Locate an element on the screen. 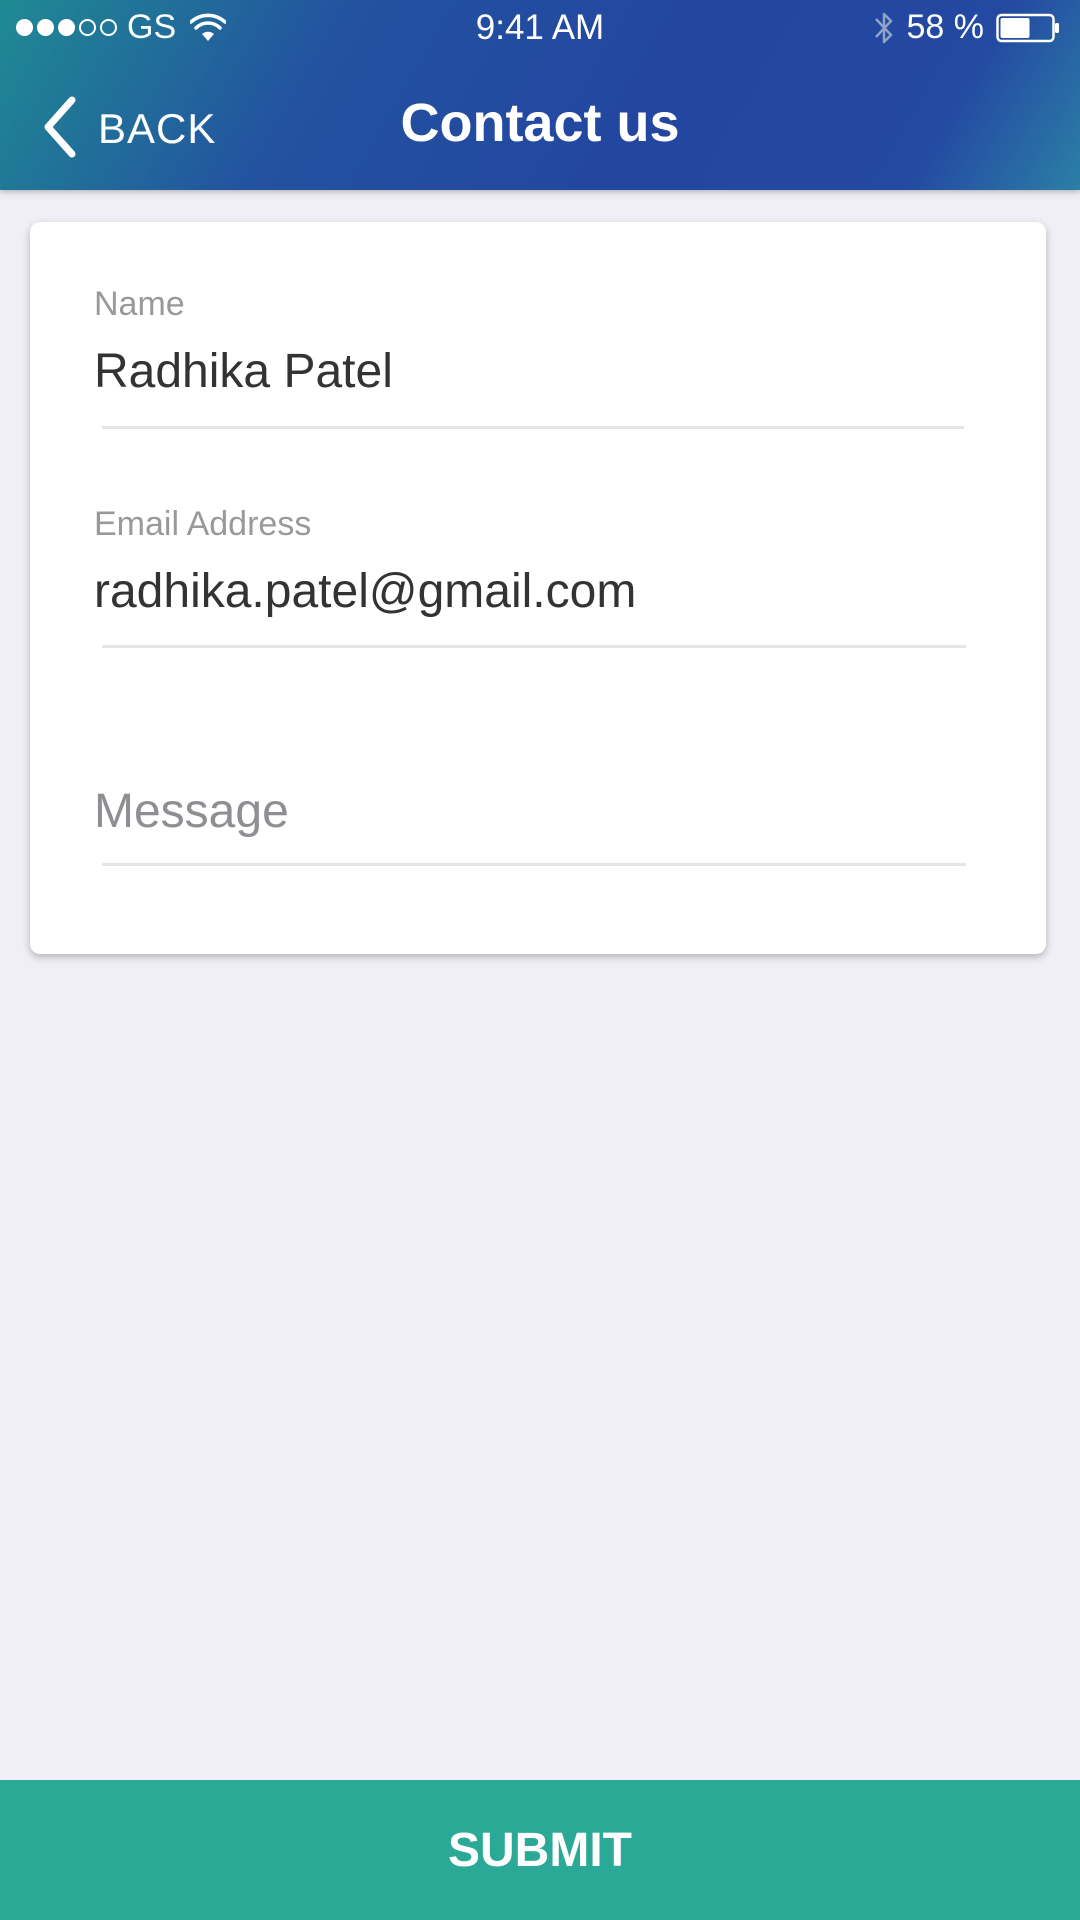 This screenshot has width=1080, height=1920. email-underline is located at coordinates (534, 646).